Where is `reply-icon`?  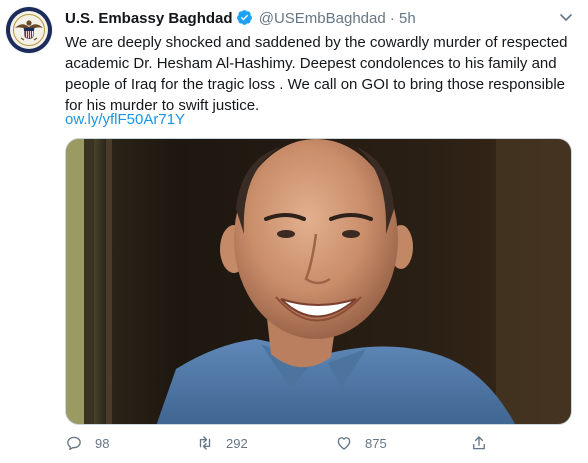
reply-icon is located at coordinates (74, 443).